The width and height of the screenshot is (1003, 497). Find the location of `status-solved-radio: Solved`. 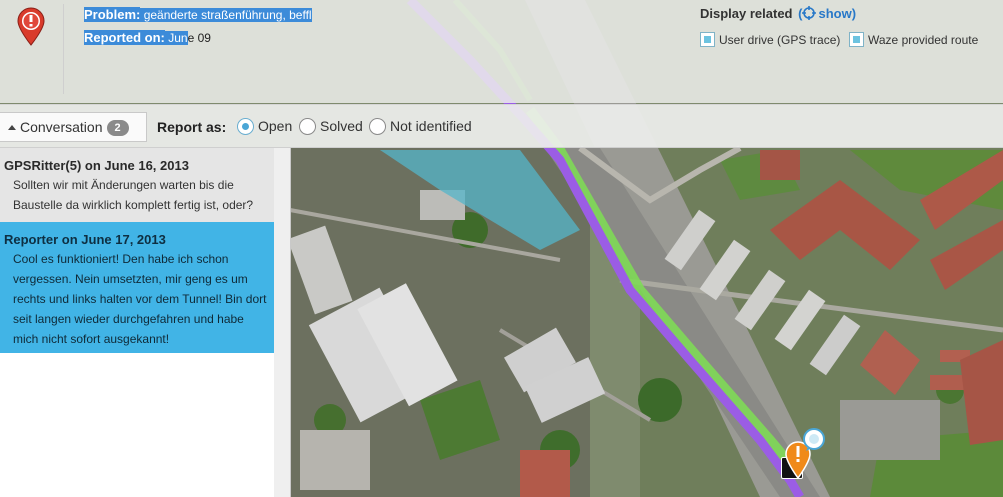

status-solved-radio: Solved is located at coordinates (331, 126).